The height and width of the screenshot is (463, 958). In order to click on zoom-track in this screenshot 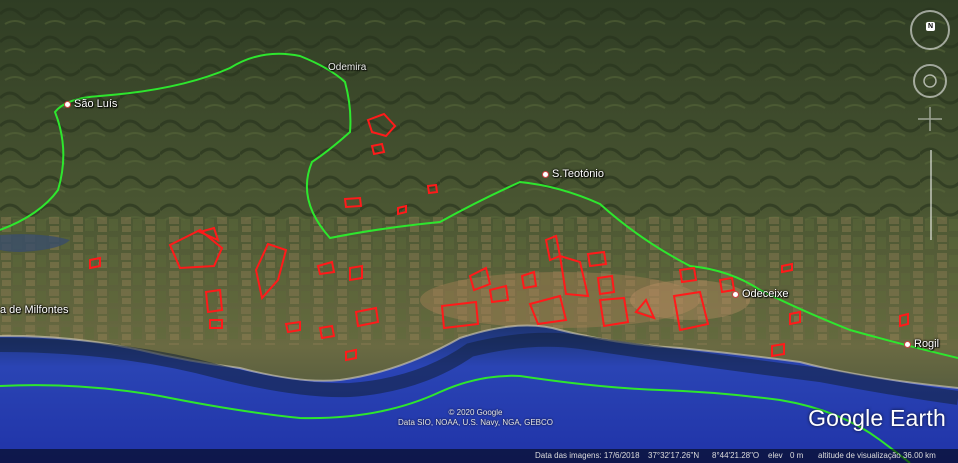, I will do `click(931, 195)`.